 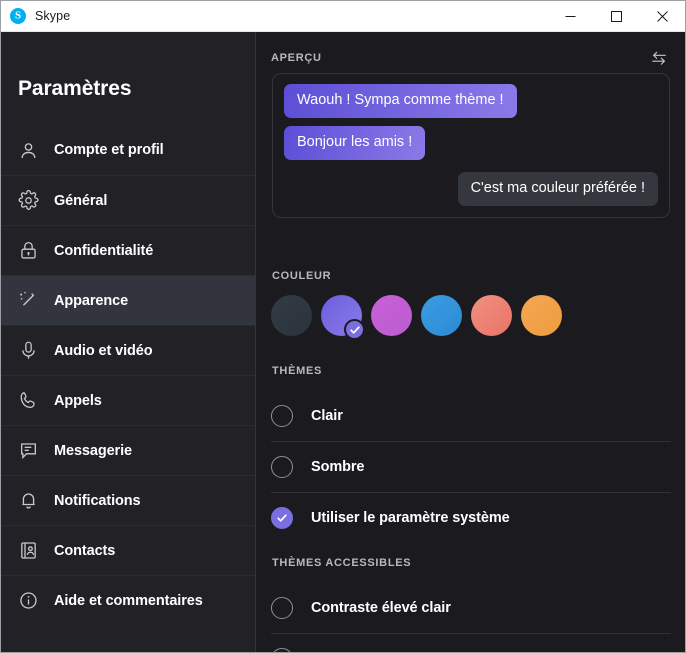 I want to click on sidebar-item-label: Appels, so click(x=78, y=400).